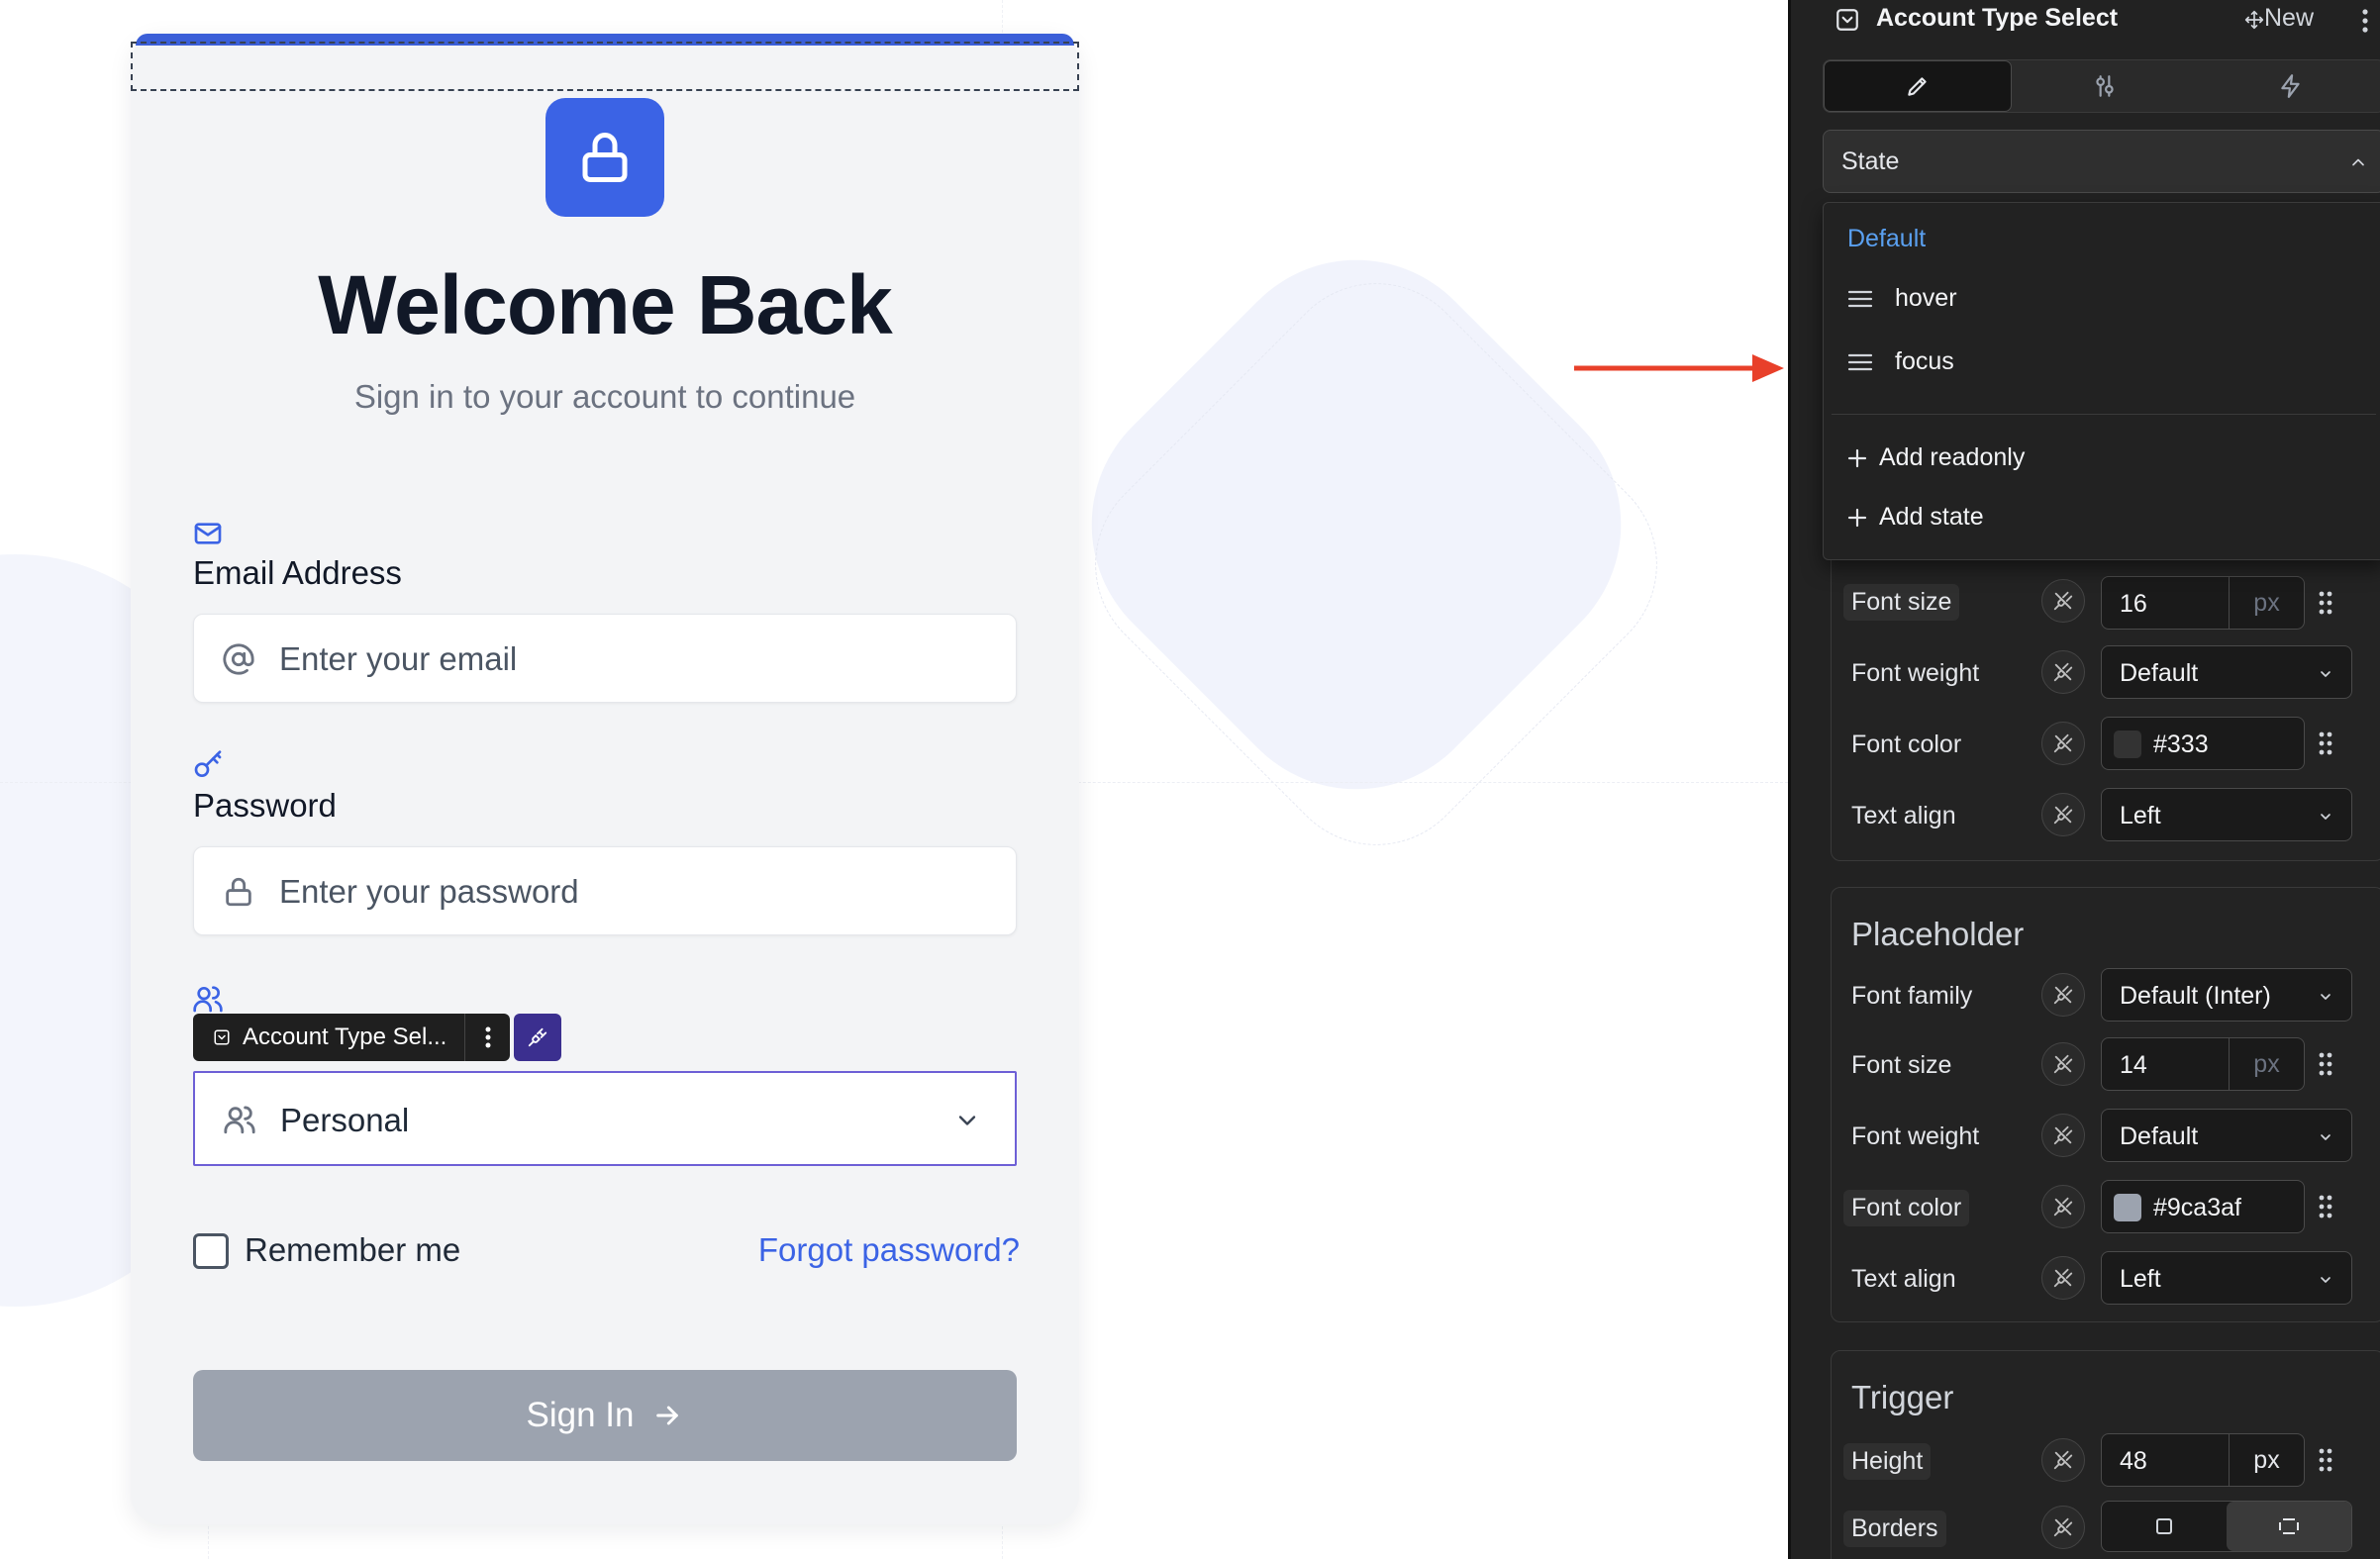 This screenshot has width=2380, height=1559. Describe the element at coordinates (1902, 298) in the screenshot. I see `state-option-hover: hover` at that location.